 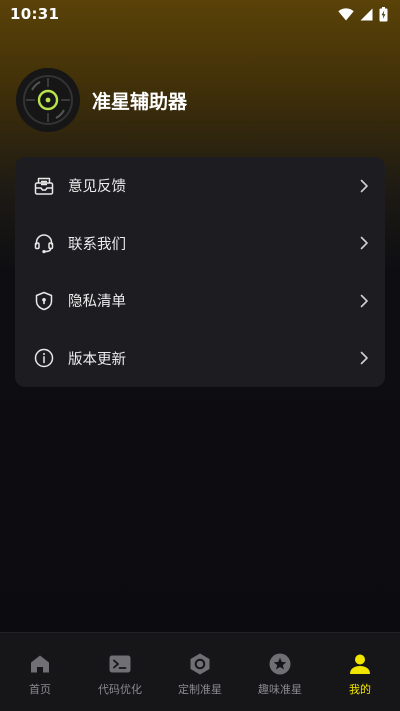 What do you see at coordinates (44, 358) in the screenshot?
I see `info-icon` at bounding box center [44, 358].